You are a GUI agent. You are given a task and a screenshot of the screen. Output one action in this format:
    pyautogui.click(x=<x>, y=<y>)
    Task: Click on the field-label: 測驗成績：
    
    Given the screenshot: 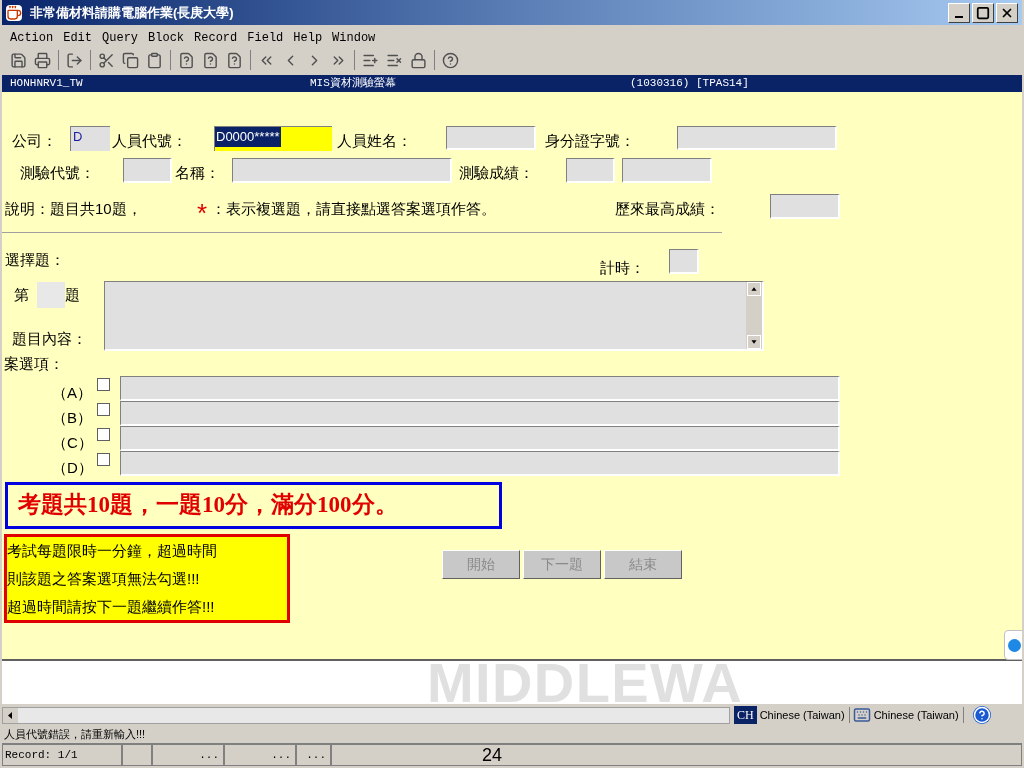 What is the action you would take?
    pyautogui.click(x=497, y=172)
    